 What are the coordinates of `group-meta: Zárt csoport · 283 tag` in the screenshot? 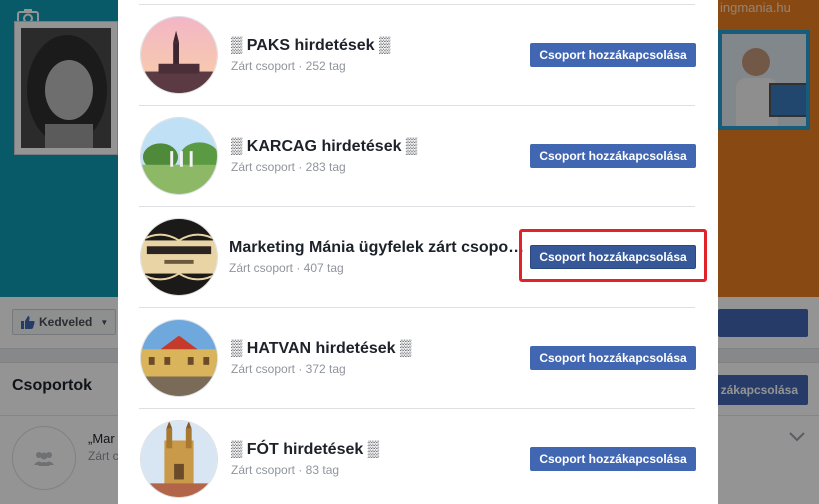 It's located at (288, 167).